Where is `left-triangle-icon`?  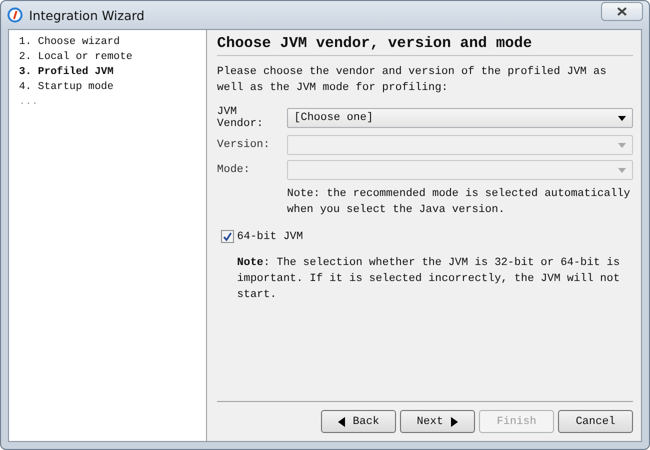 left-triangle-icon is located at coordinates (341, 421).